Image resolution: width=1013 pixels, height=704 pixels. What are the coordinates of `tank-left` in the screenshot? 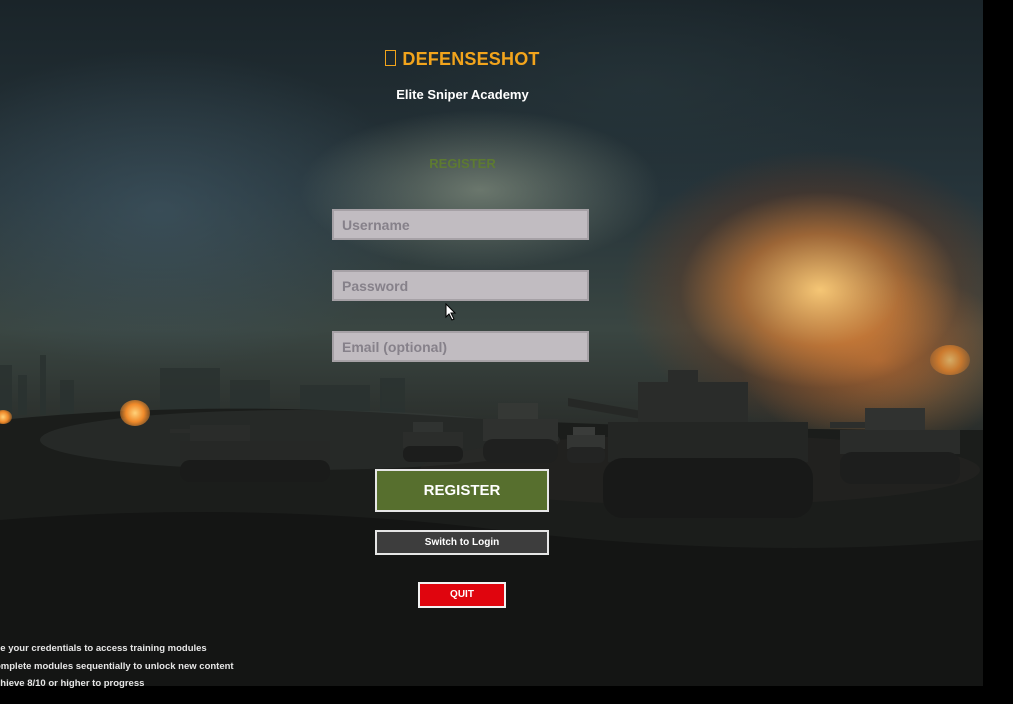 It's located at (250, 453).